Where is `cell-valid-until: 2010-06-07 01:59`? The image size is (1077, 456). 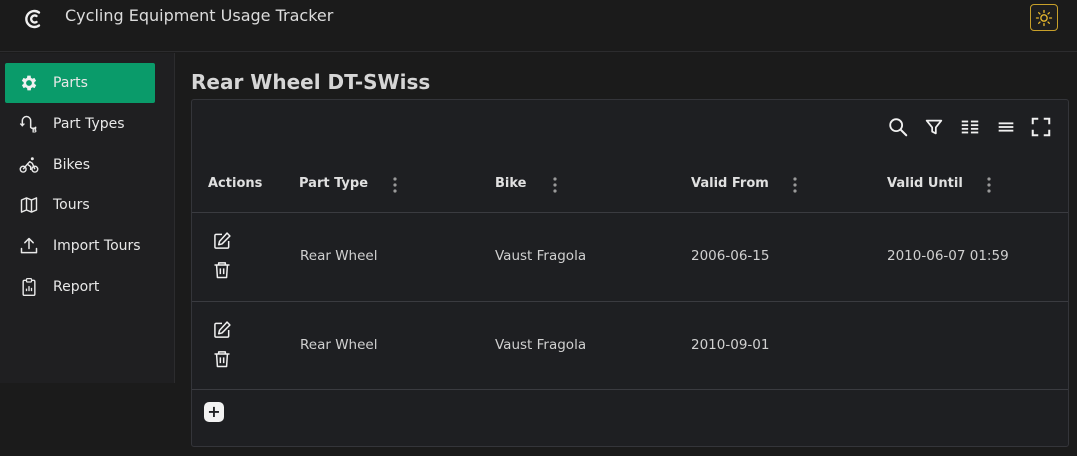 cell-valid-until: 2010-06-07 01:59 is located at coordinates (948, 256).